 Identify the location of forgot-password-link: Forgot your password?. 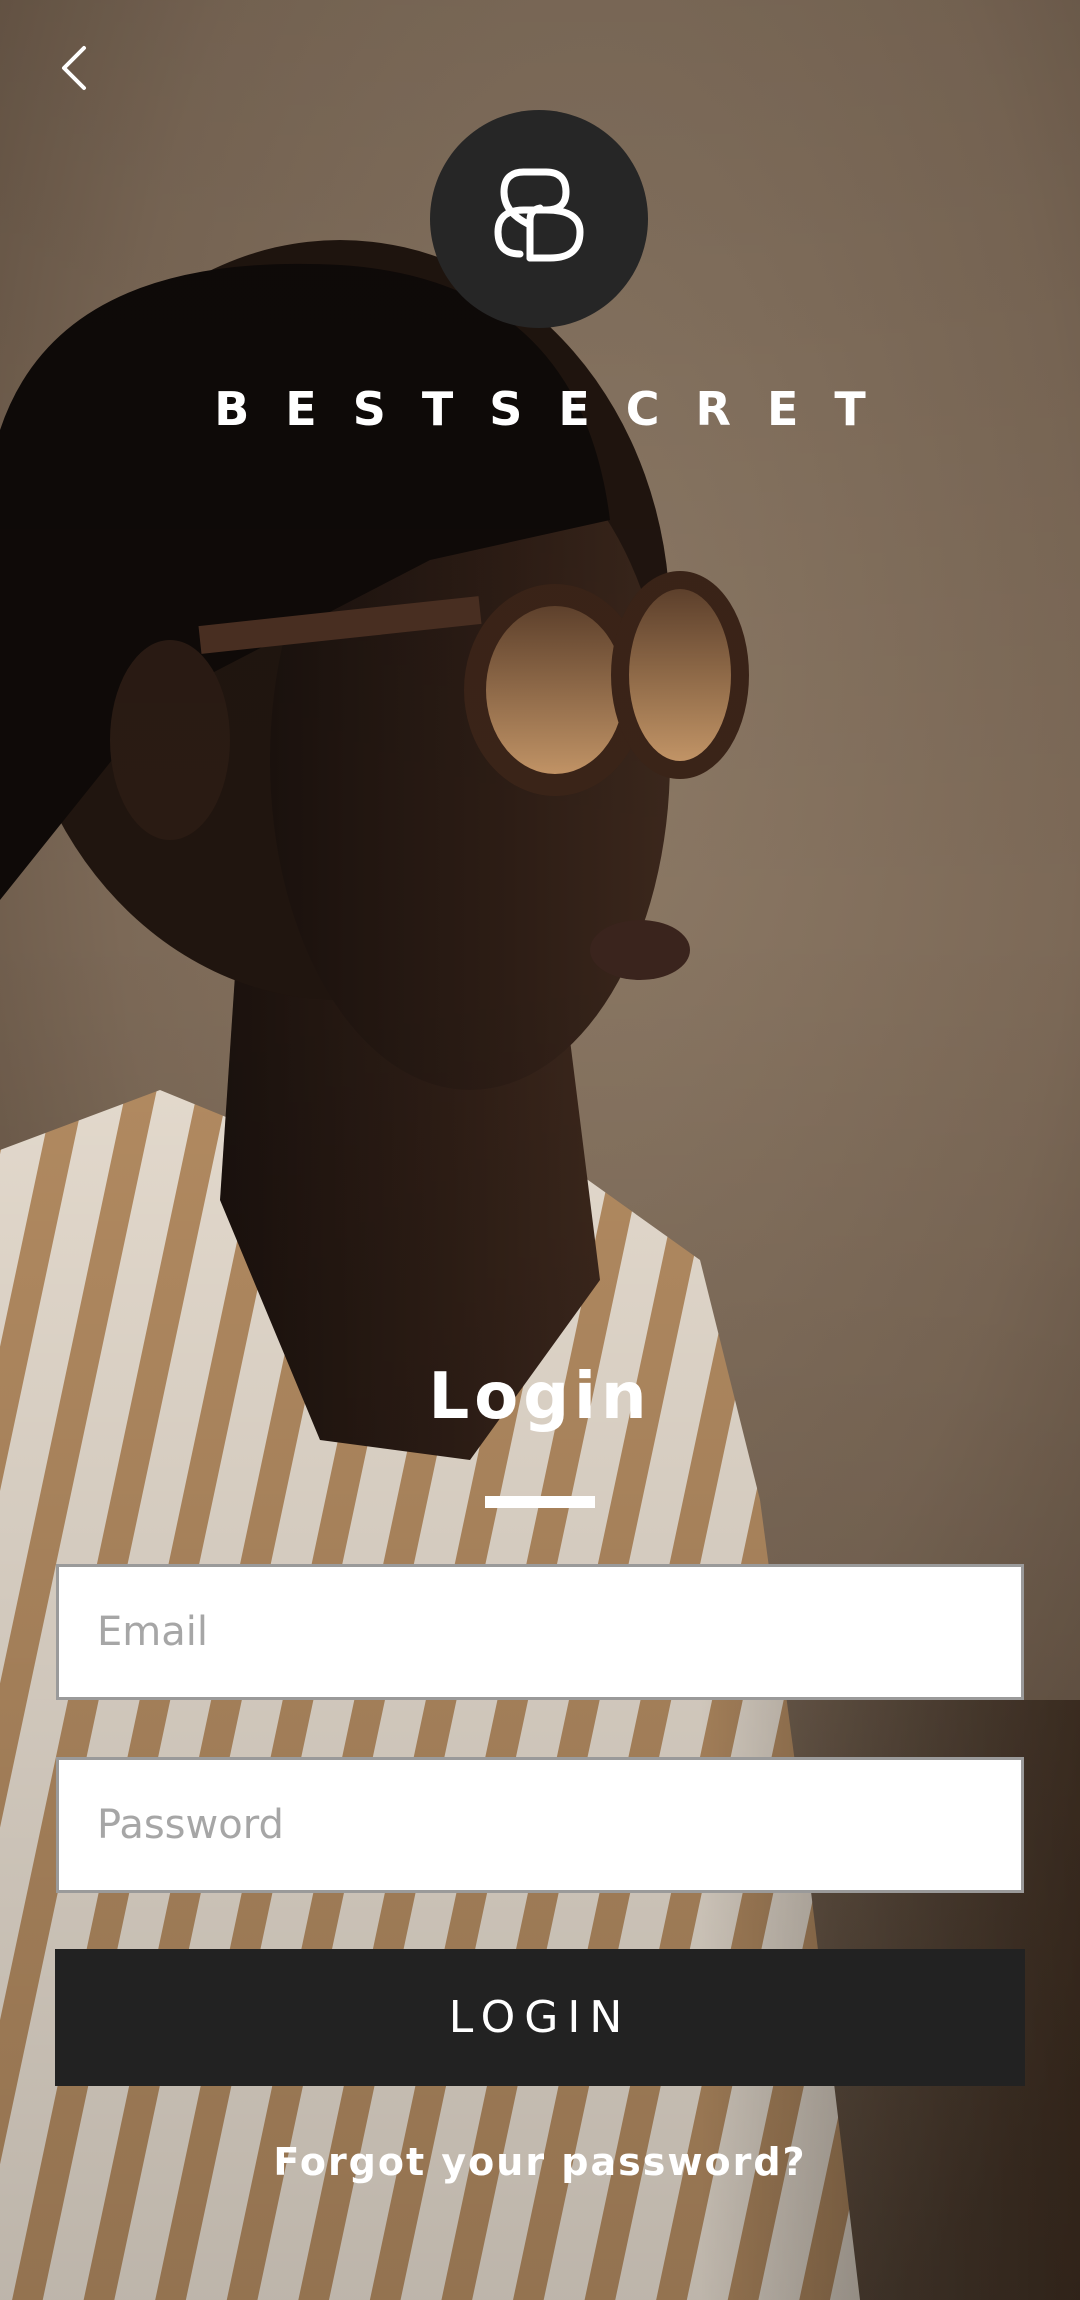
(540, 2162).